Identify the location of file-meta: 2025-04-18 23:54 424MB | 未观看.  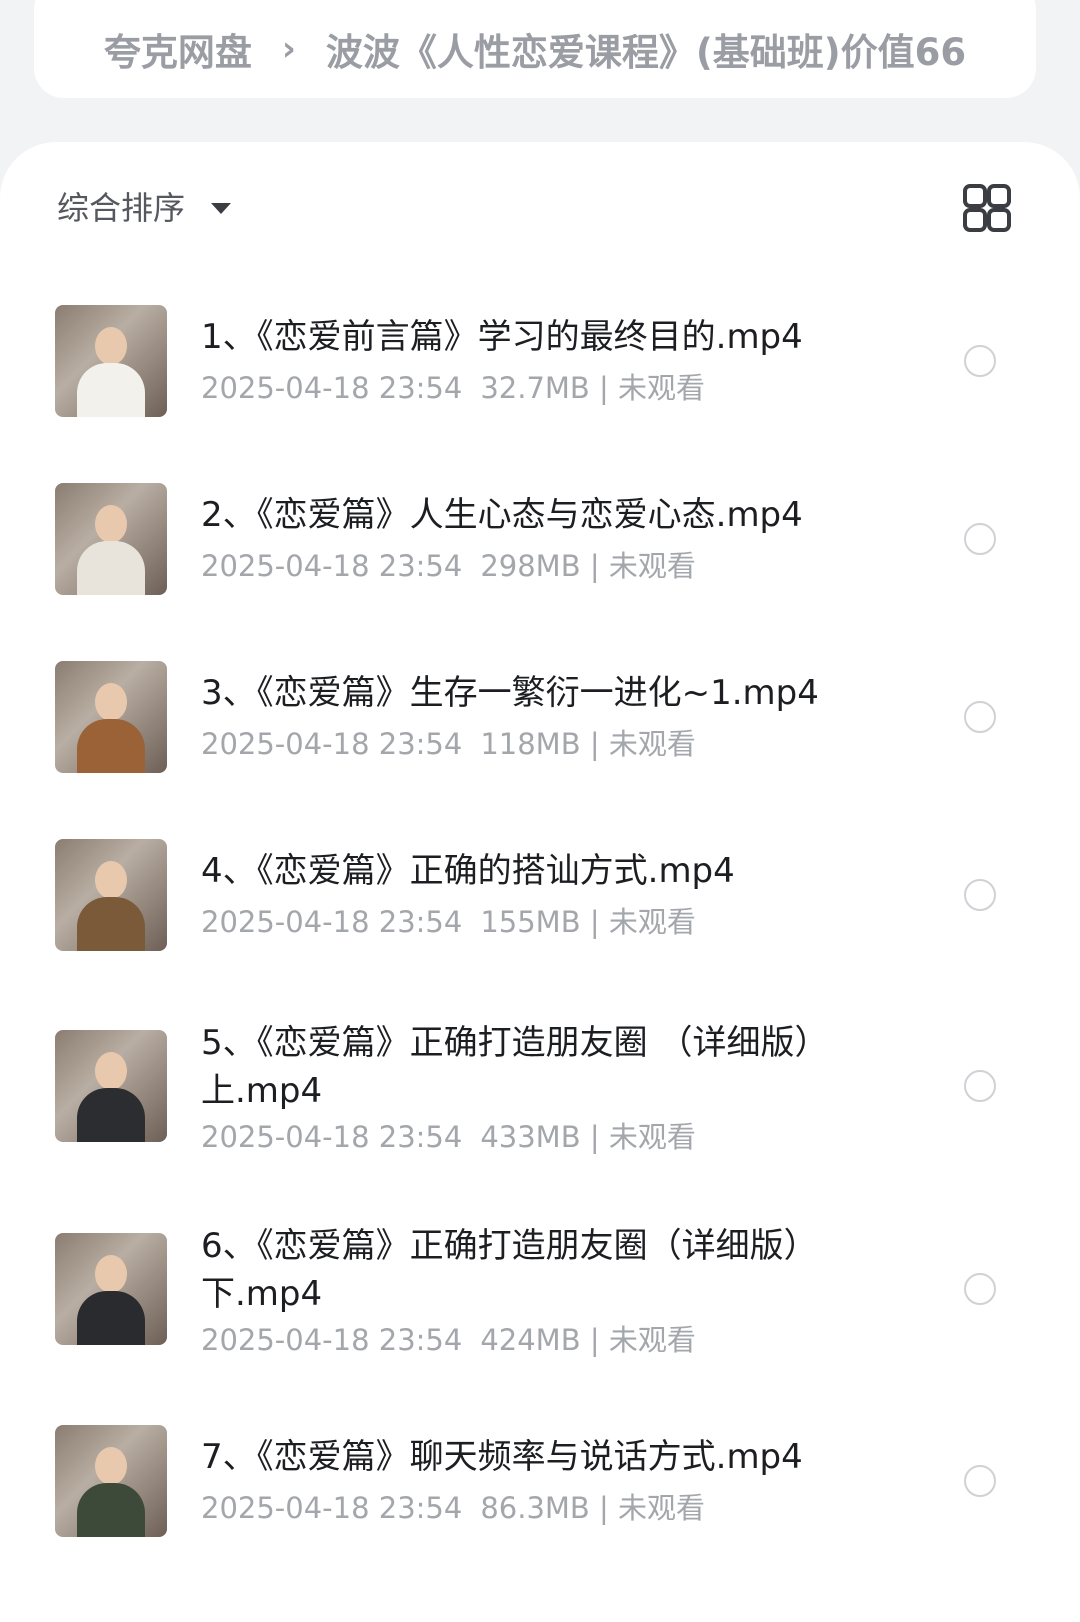
(448, 1340).